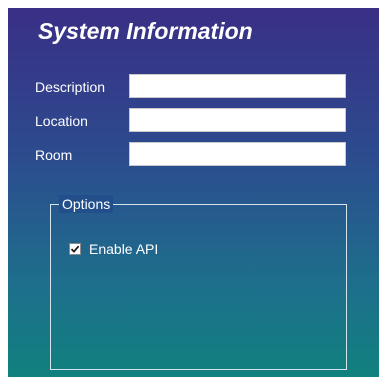 The image size is (388, 385). Describe the element at coordinates (237, 120) in the screenshot. I see `location-field` at that location.